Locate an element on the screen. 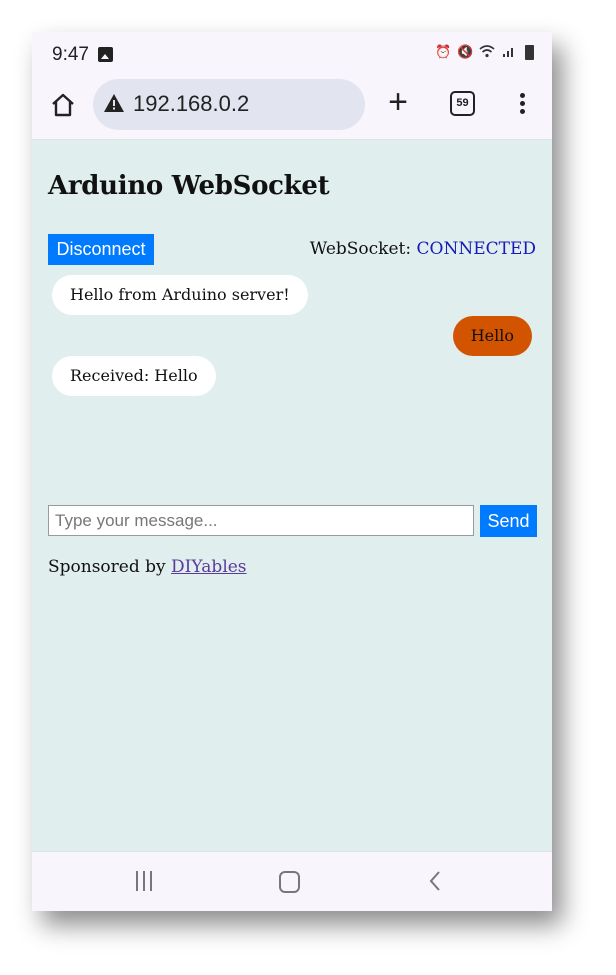  home-icon is located at coordinates (63, 105).